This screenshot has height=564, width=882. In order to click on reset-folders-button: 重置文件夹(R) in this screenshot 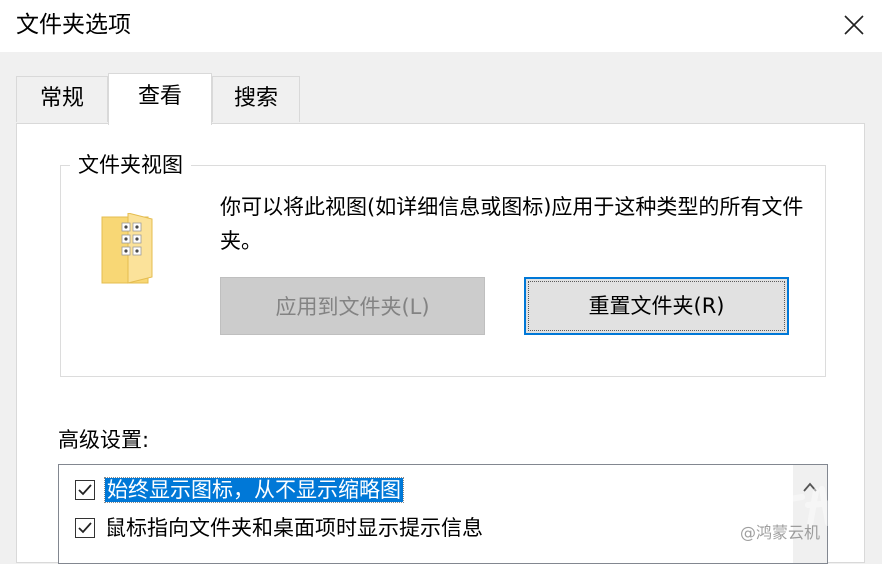, I will do `click(656, 306)`.